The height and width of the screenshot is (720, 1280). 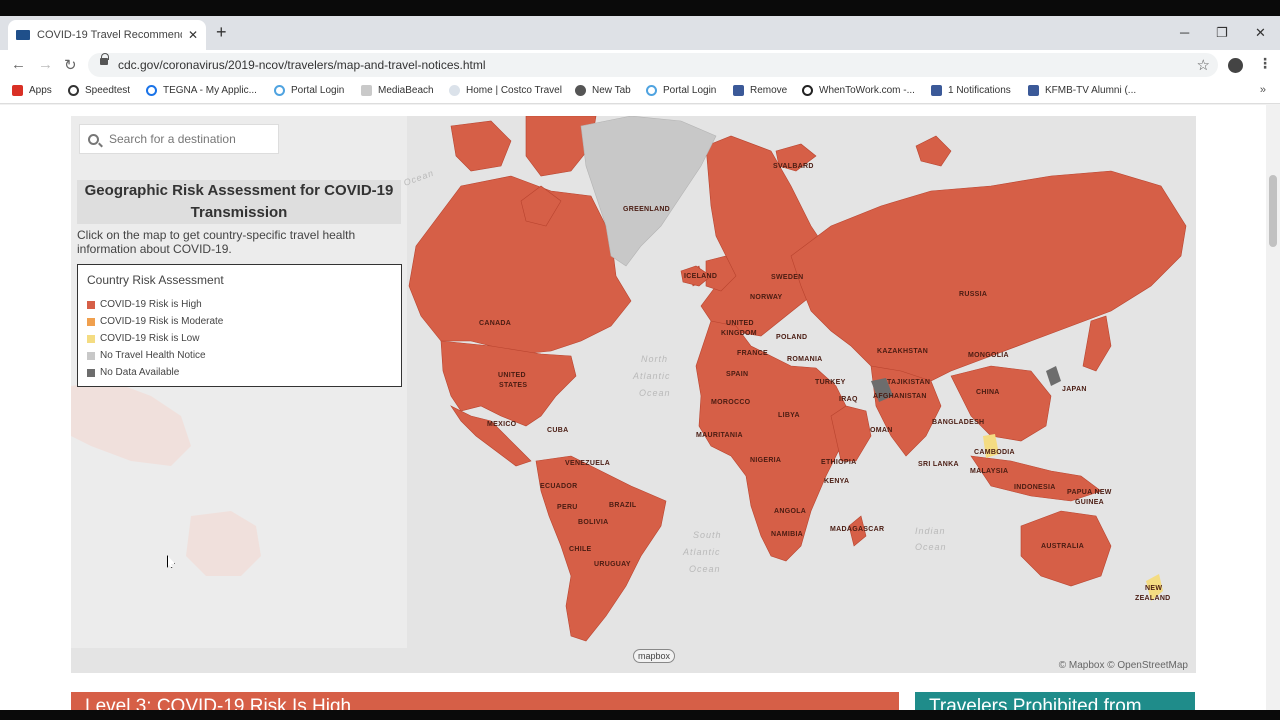 What do you see at coordinates (99, 90) in the screenshot?
I see `bookmark-speedtest: Speedtest` at bounding box center [99, 90].